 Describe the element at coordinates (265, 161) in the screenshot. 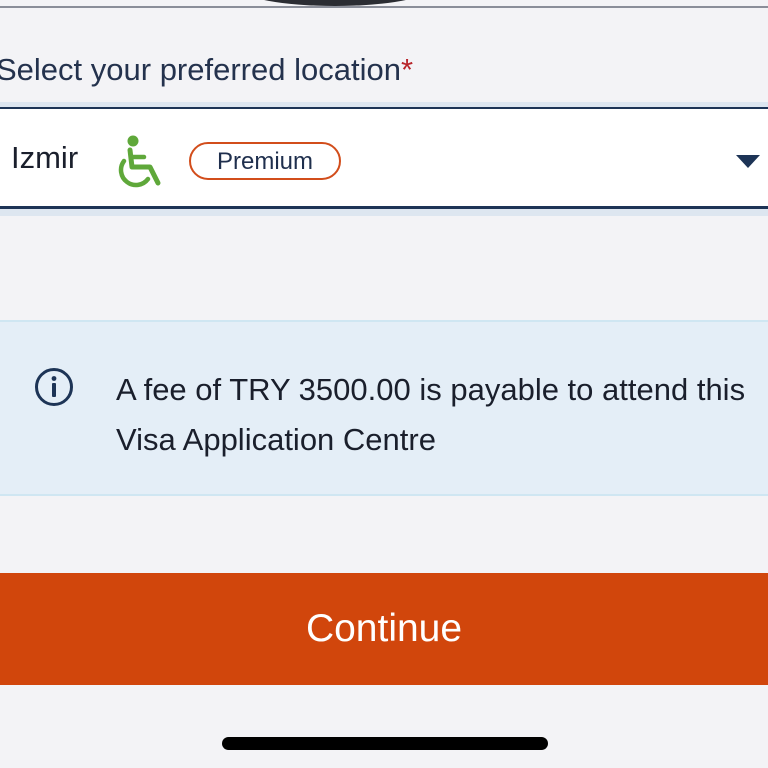

I see `premium-badge: Premium` at that location.